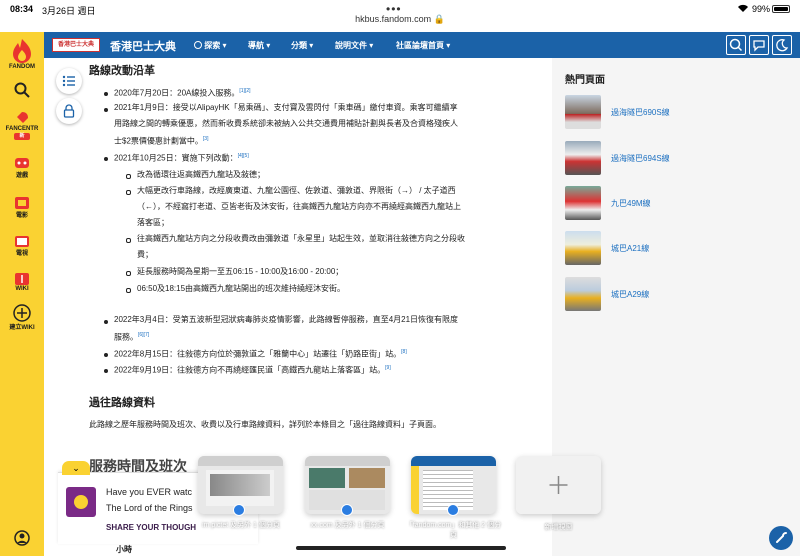 The height and width of the screenshot is (557, 800). Describe the element at coordinates (302, 45) in the screenshot. I see `nav-categories: 分類 ▾` at that location.